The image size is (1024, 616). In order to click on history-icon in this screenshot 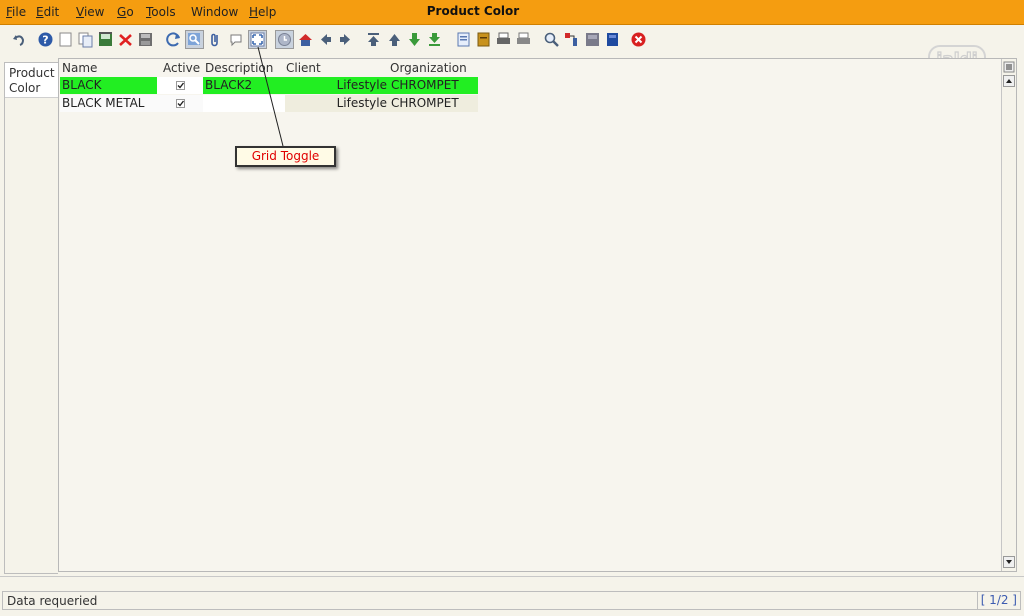, I will do `click(284, 39)`.